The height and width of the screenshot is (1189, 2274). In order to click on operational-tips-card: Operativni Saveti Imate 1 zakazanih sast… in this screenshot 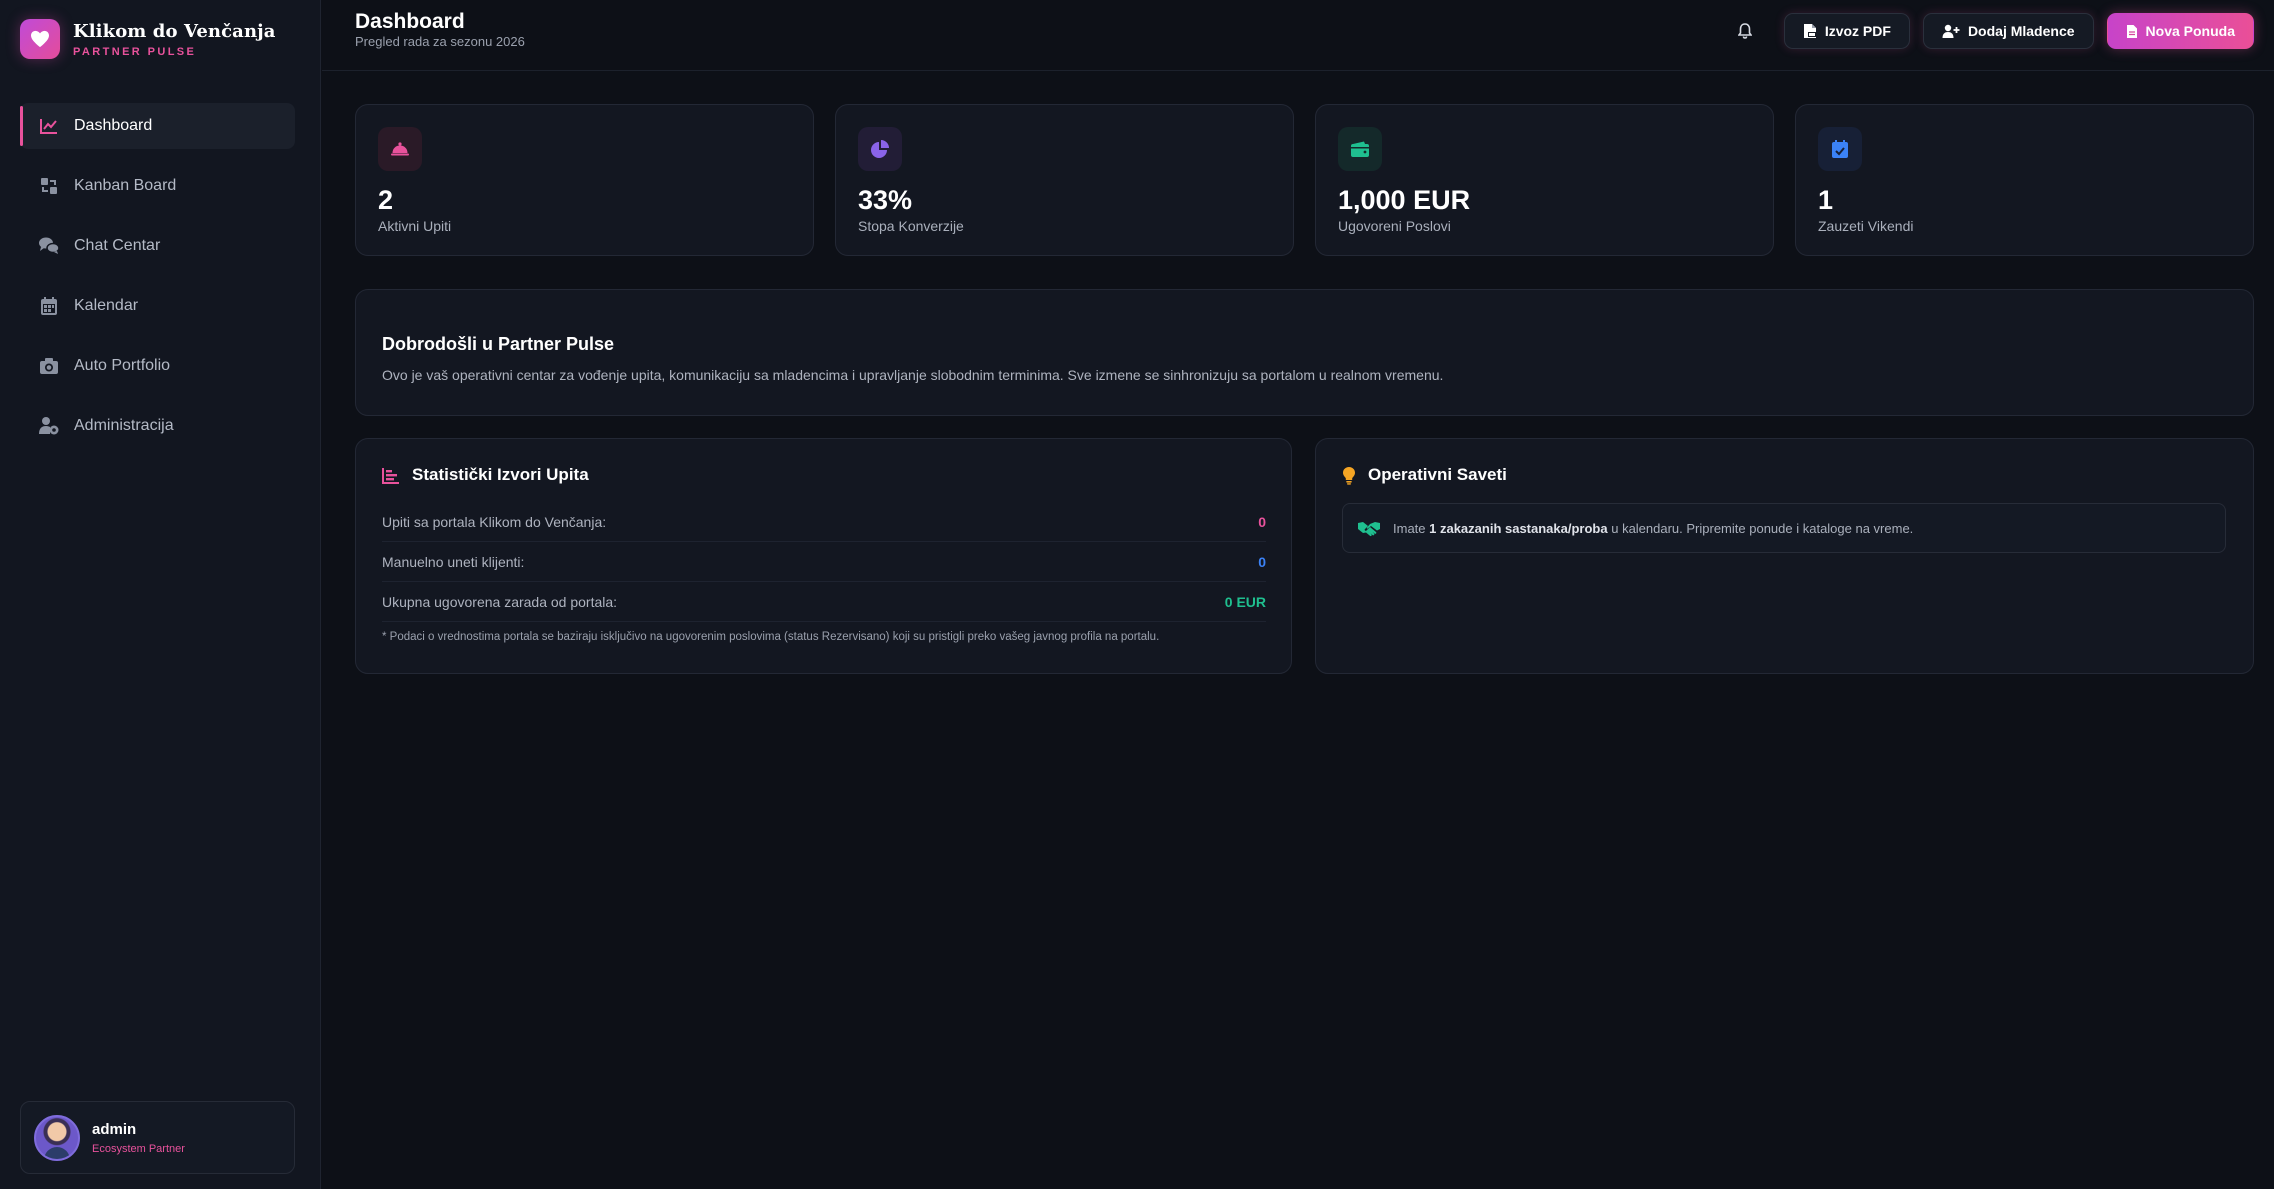, I will do `click(1784, 556)`.